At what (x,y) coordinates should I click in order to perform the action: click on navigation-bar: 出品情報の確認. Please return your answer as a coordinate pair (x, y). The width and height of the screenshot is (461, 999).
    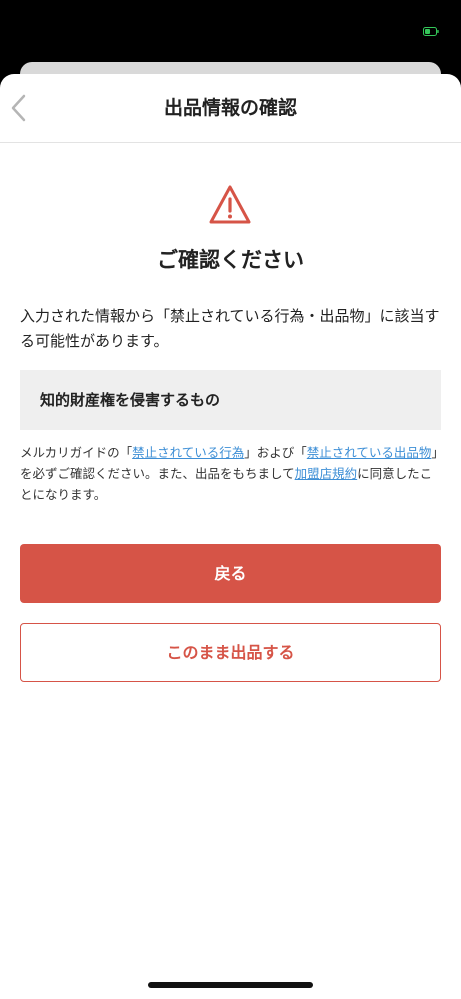
    Looking at the image, I should click on (230, 108).